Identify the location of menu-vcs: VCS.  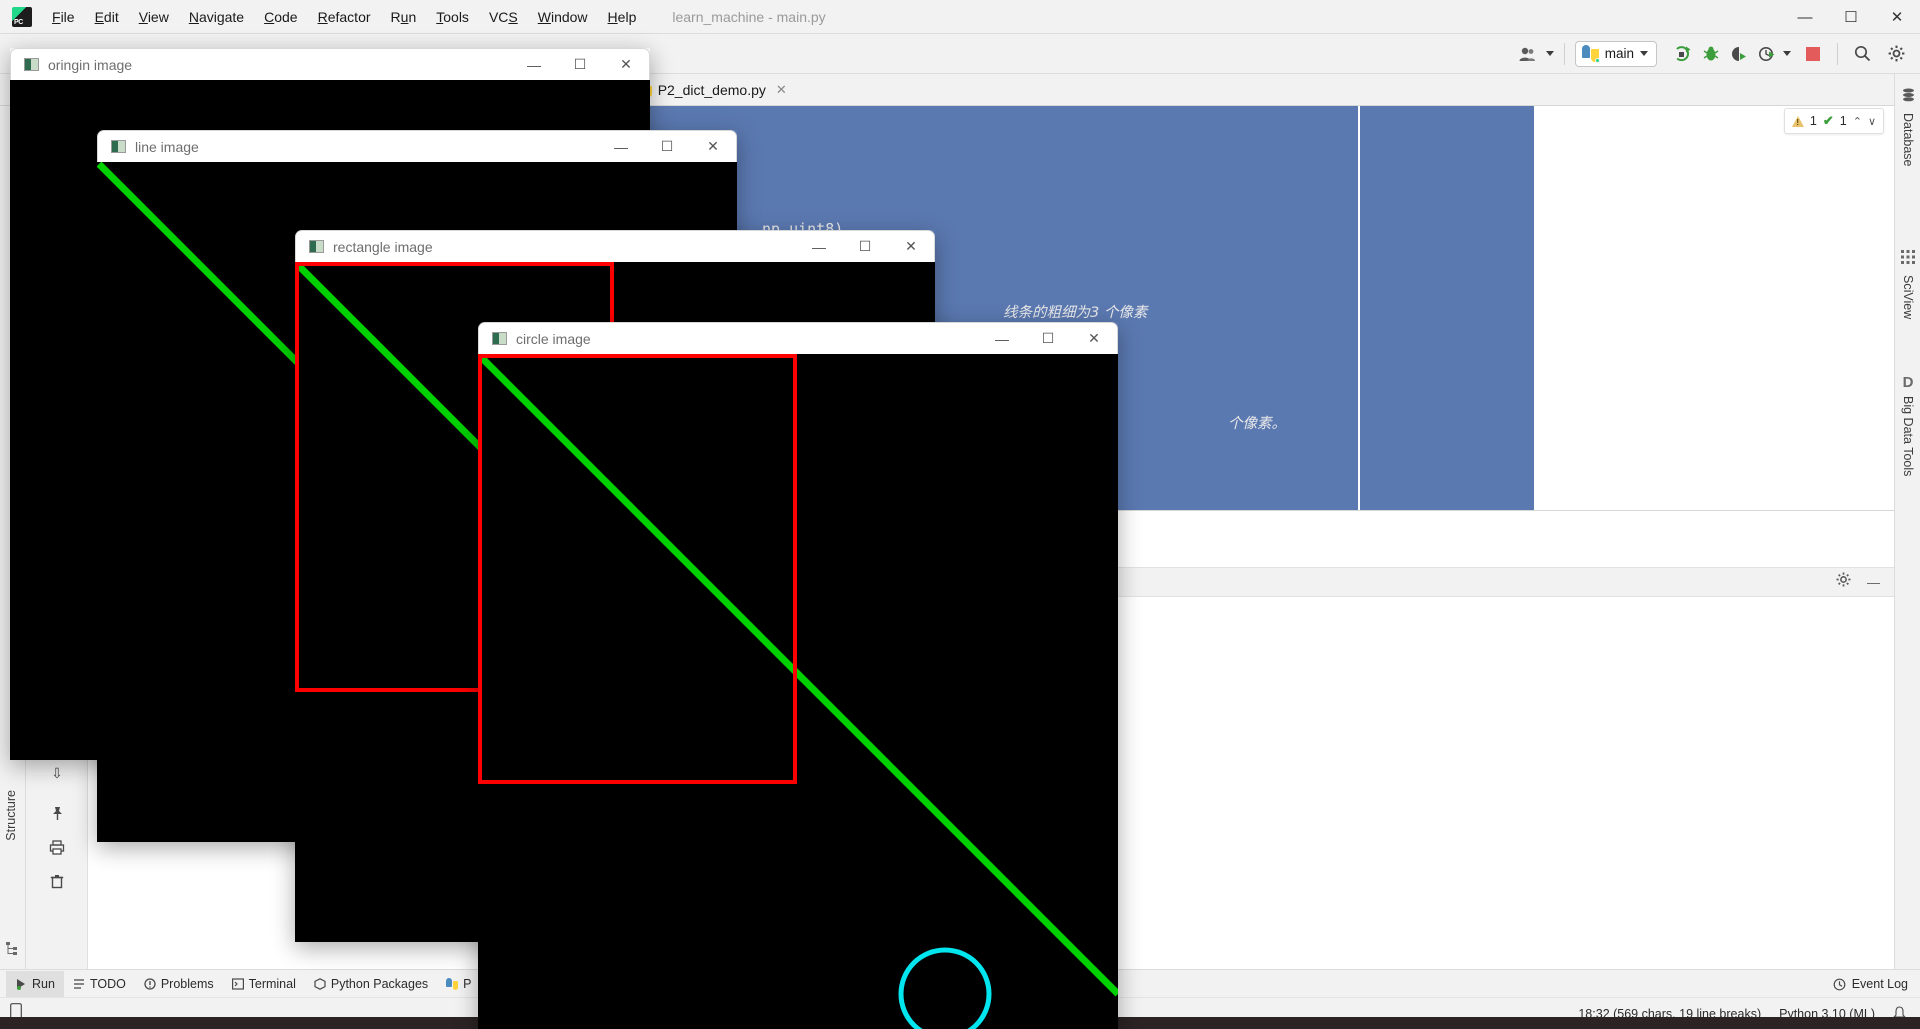
(503, 17).